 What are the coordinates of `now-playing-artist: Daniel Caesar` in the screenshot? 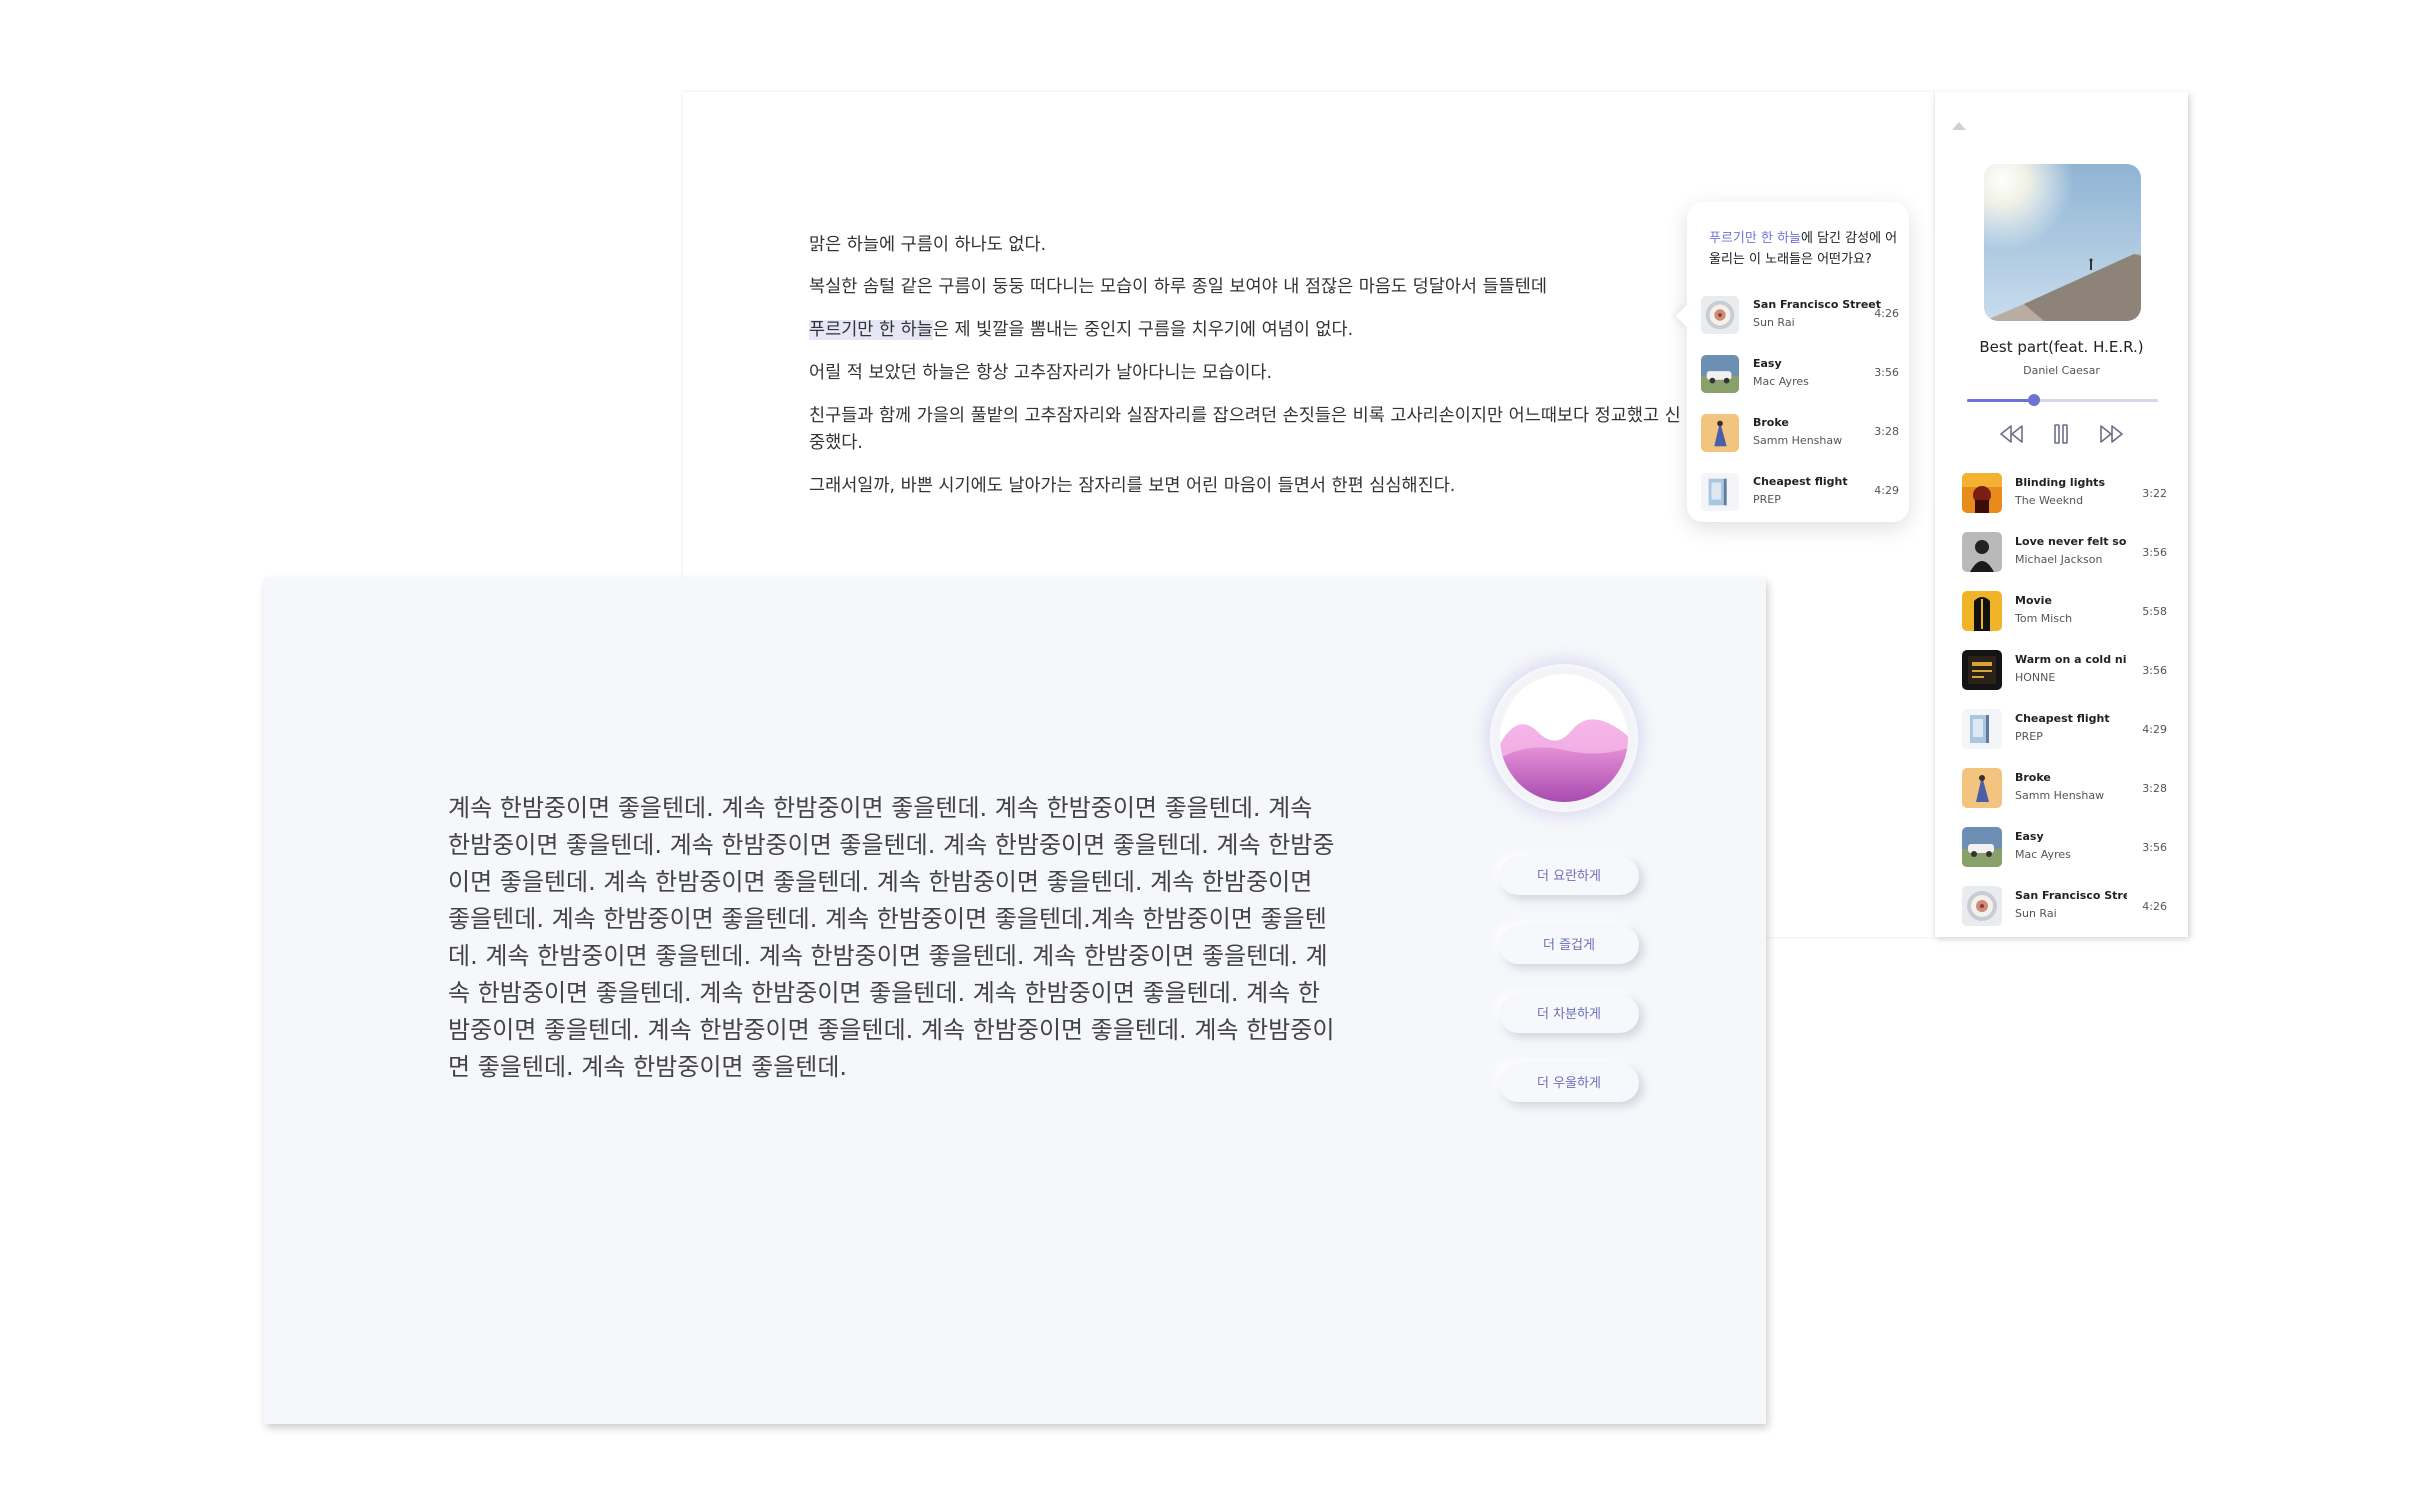 It's located at (2061, 370).